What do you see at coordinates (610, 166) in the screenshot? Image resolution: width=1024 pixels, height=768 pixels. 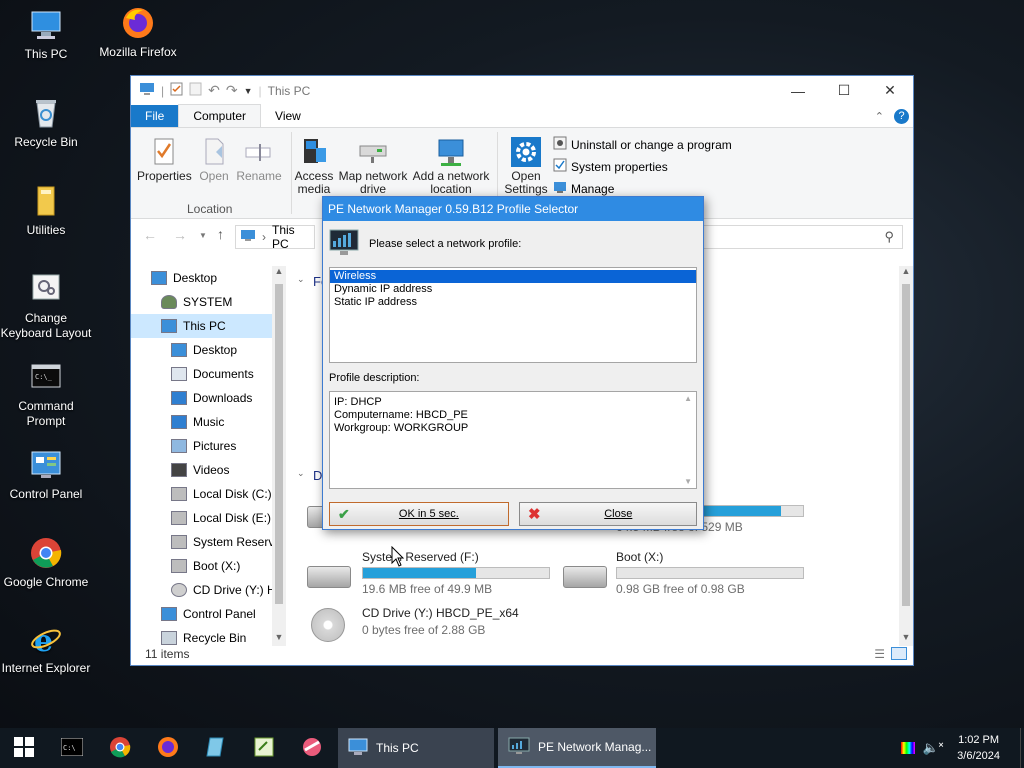 I see `system-properties-button: System properties` at bounding box center [610, 166].